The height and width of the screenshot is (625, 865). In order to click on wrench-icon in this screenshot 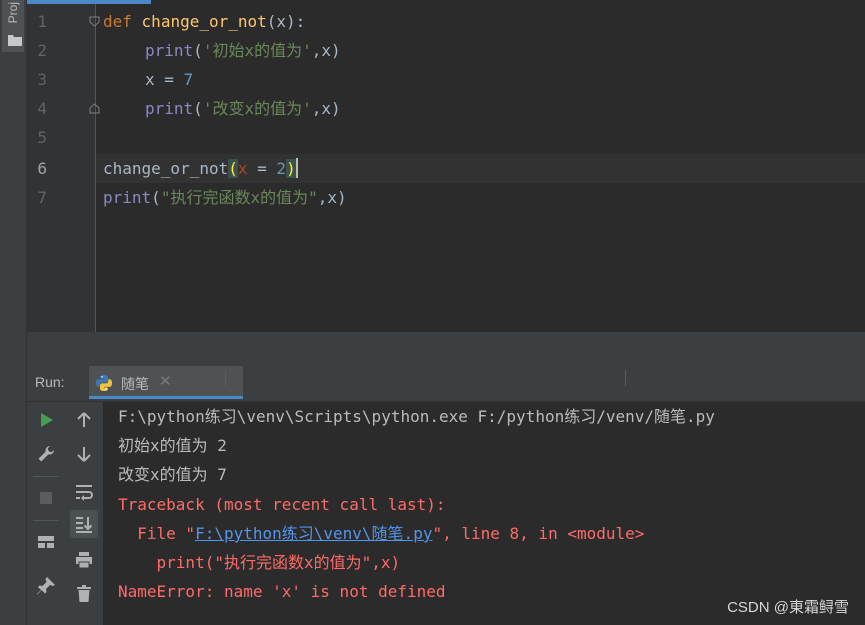, I will do `click(46, 453)`.